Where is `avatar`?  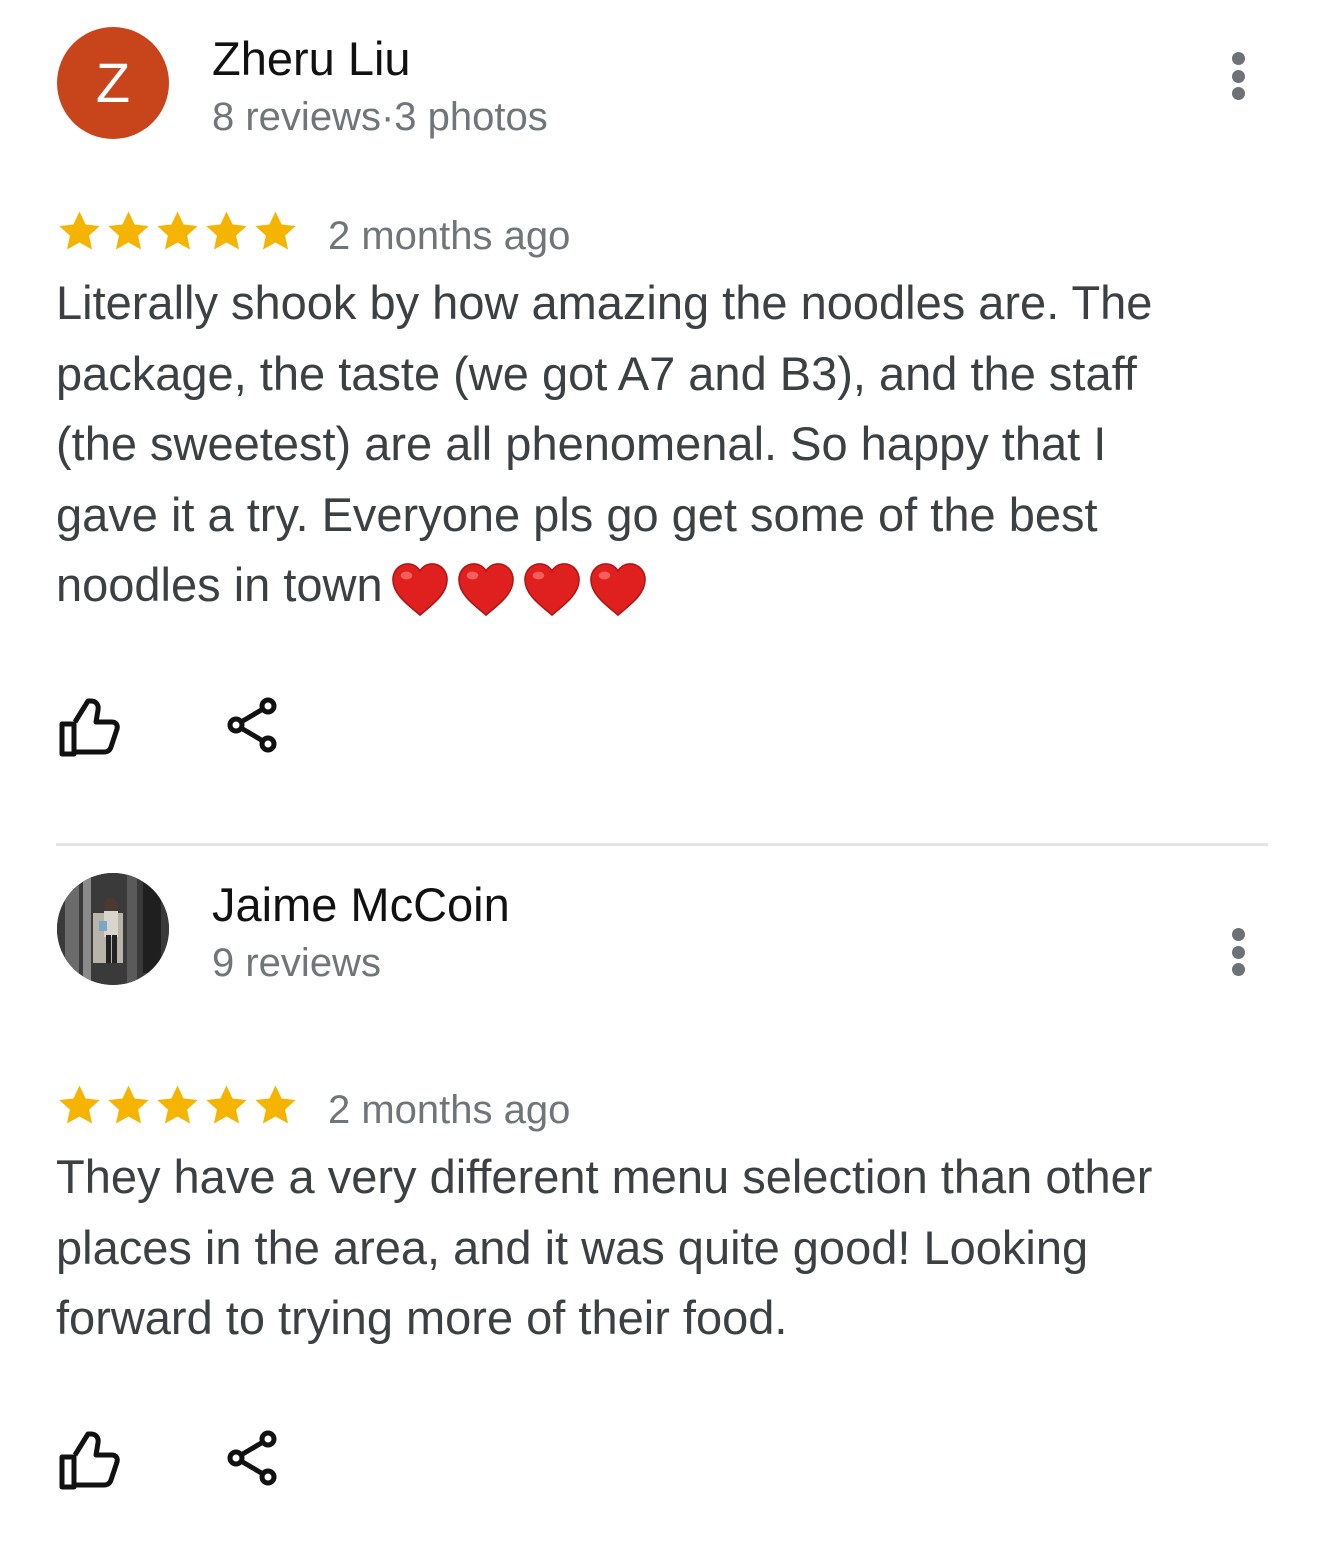
avatar is located at coordinates (113, 929).